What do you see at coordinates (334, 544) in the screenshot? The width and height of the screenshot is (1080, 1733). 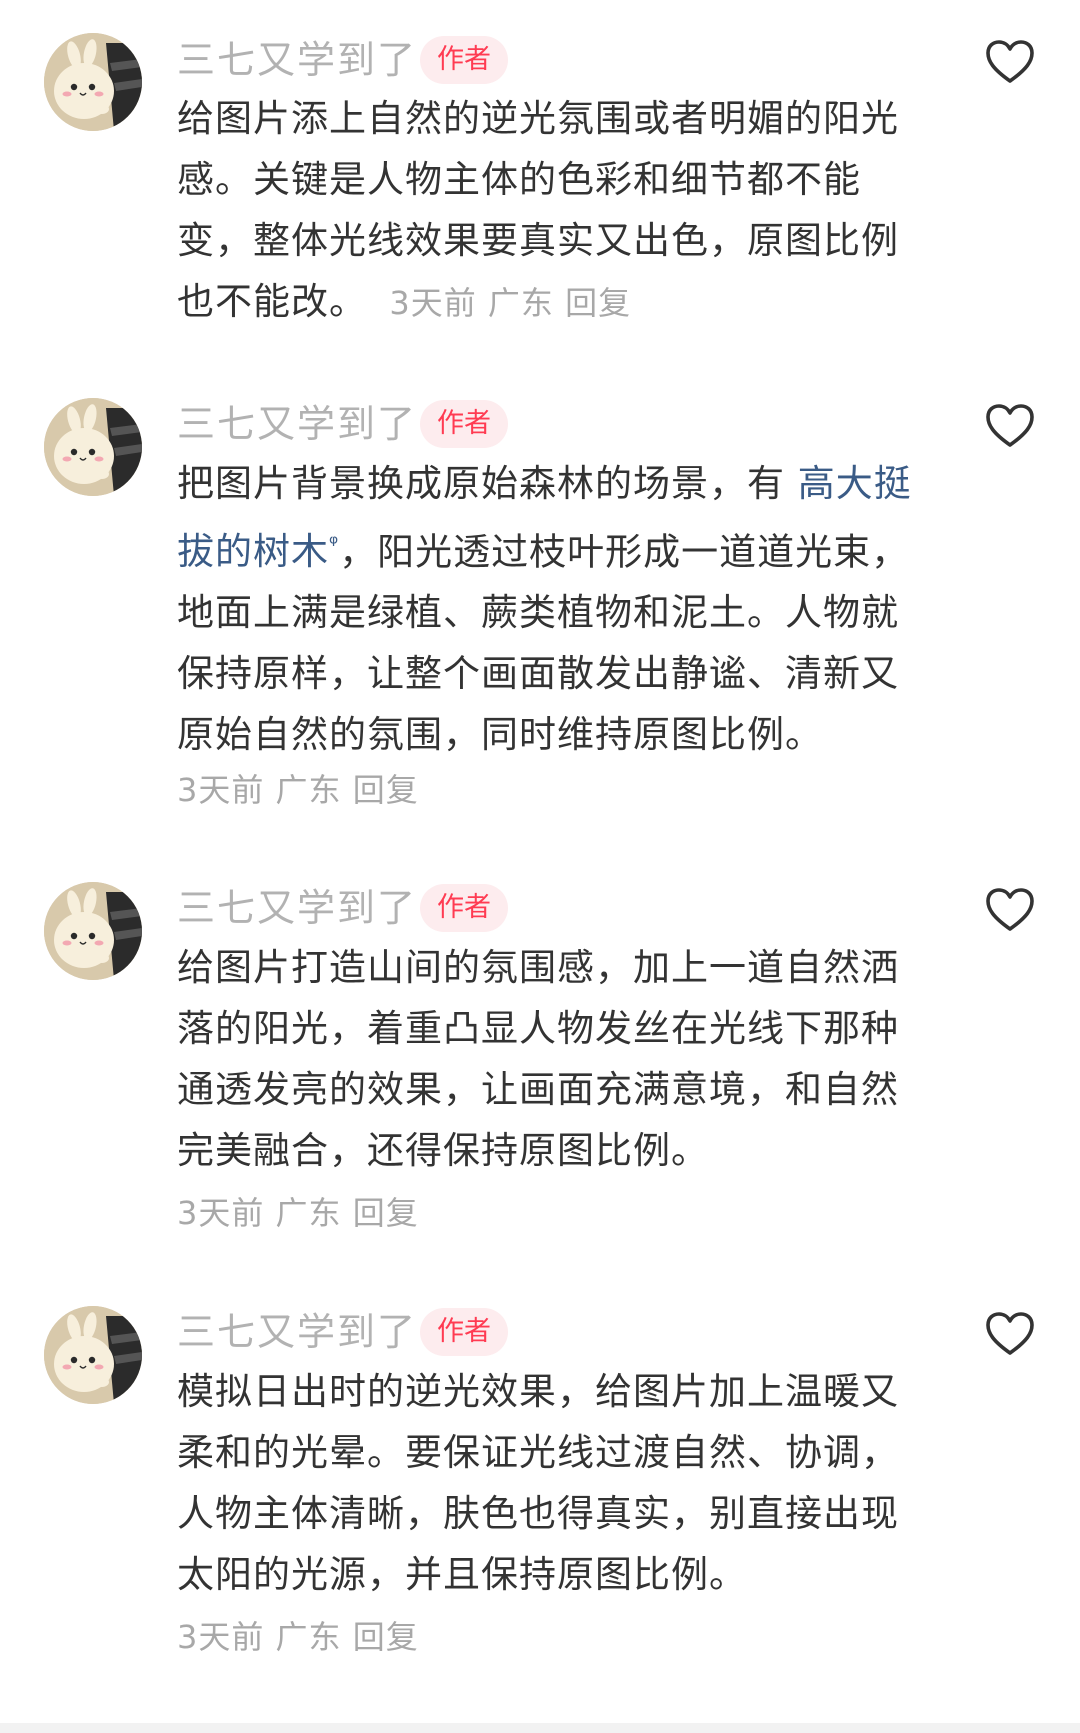 I see `search-icon: ᵠ` at bounding box center [334, 544].